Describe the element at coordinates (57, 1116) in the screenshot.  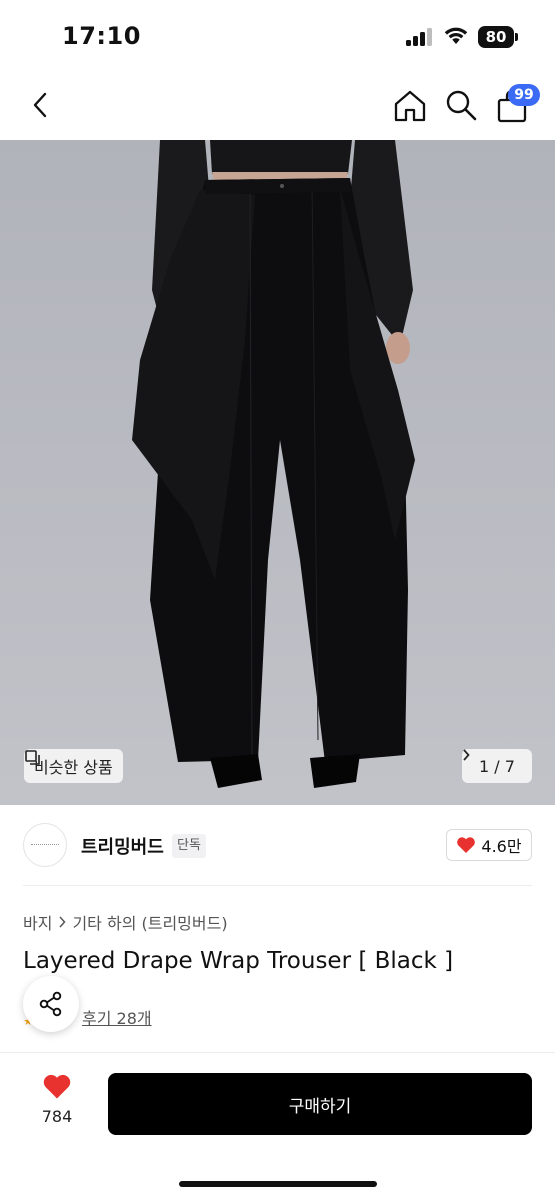
I see `wishlist-count: 784` at that location.